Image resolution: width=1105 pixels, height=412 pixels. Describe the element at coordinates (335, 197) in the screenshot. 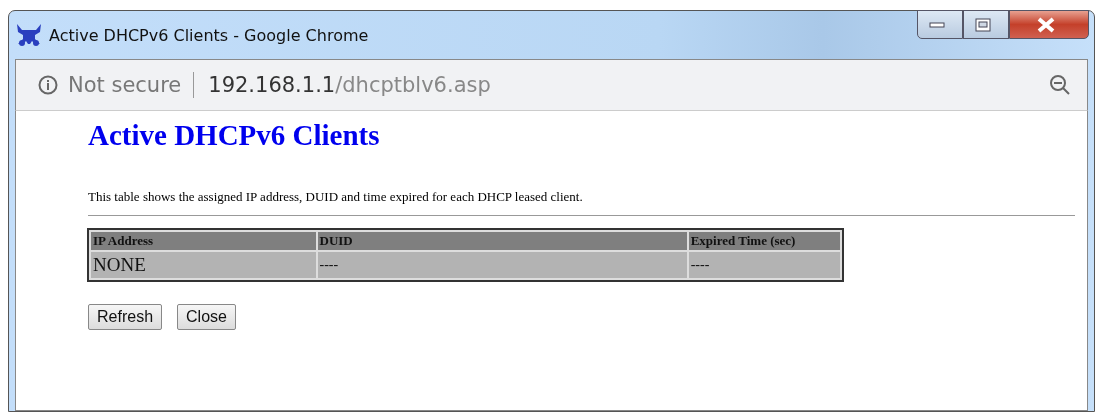

I see `description-text: This table shows the assigned IP address, DUID and time expired for each DHCP leased client.` at that location.